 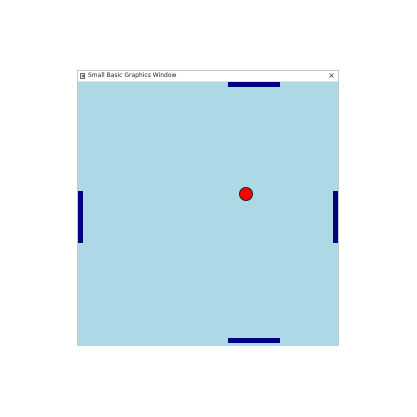 I want to click on ball, so click(x=246, y=194).